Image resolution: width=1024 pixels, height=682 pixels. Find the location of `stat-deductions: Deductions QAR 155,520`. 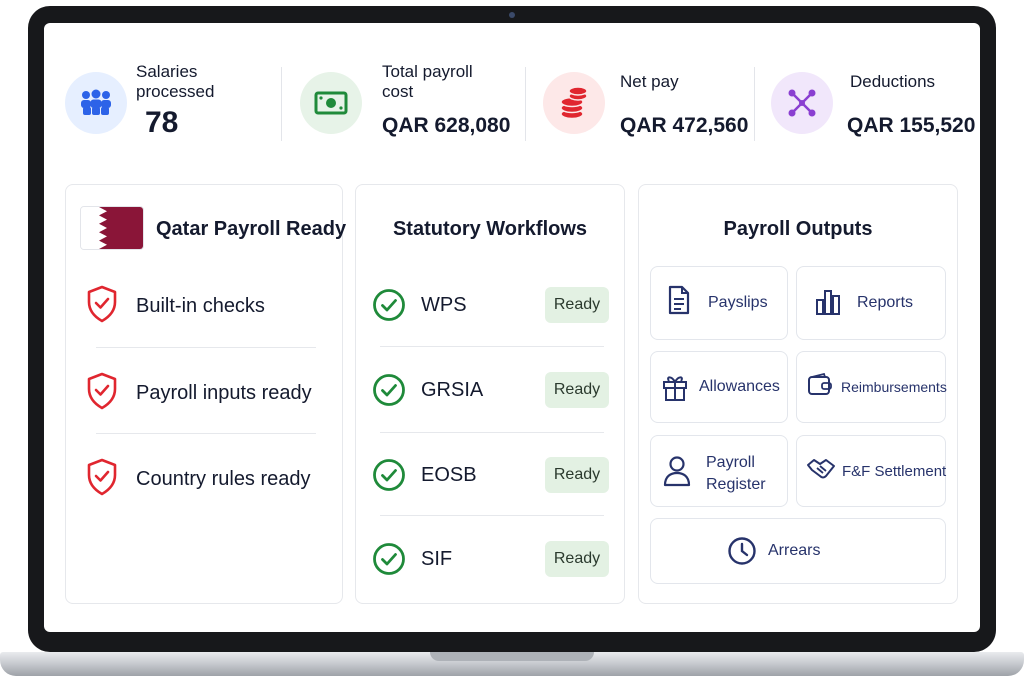

stat-deductions: Deductions QAR 155,520 is located at coordinates (873, 106).